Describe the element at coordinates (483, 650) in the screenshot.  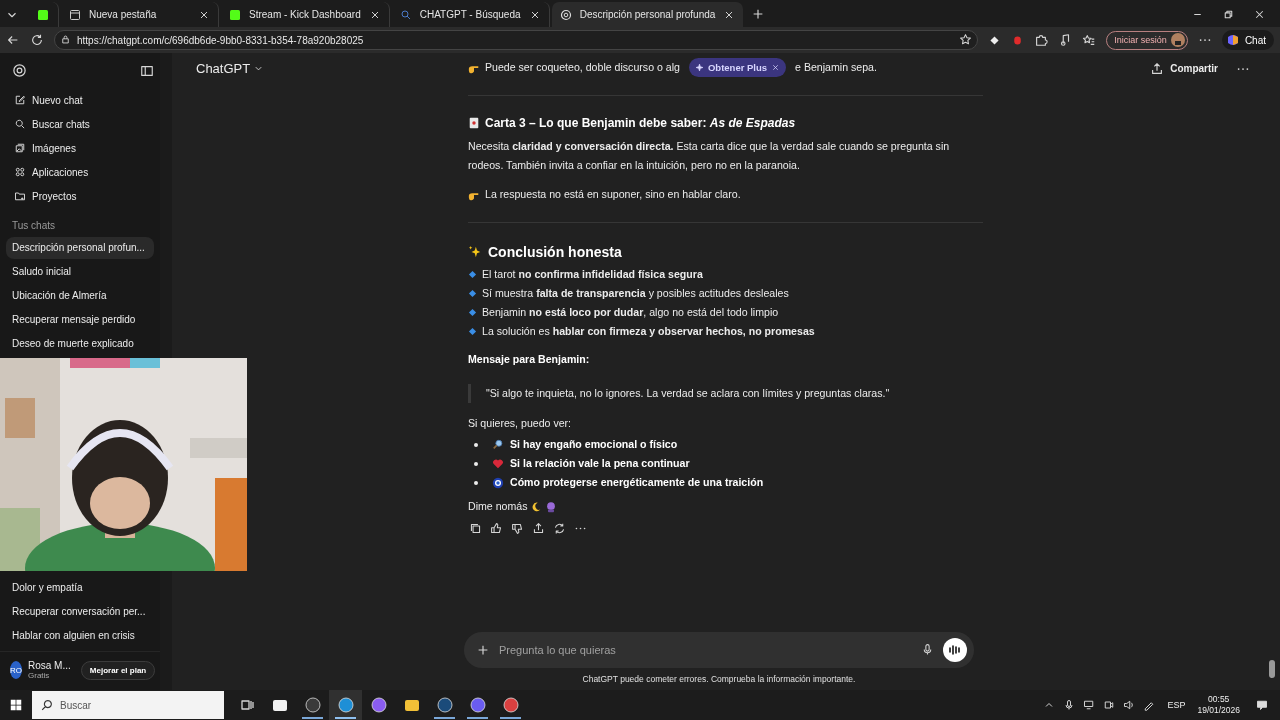
I see `plus-icon` at that location.